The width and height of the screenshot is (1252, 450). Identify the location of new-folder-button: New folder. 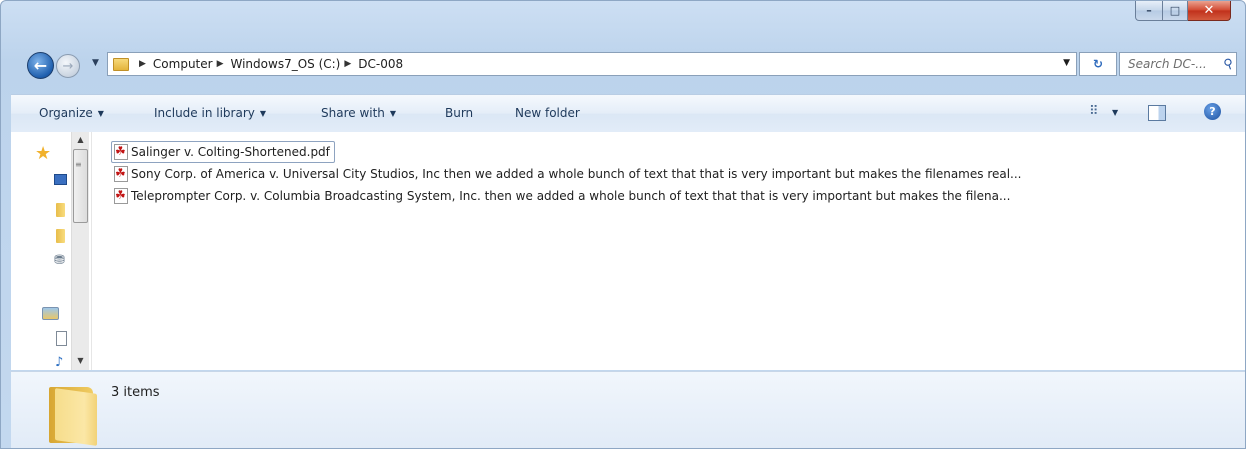
(547, 113).